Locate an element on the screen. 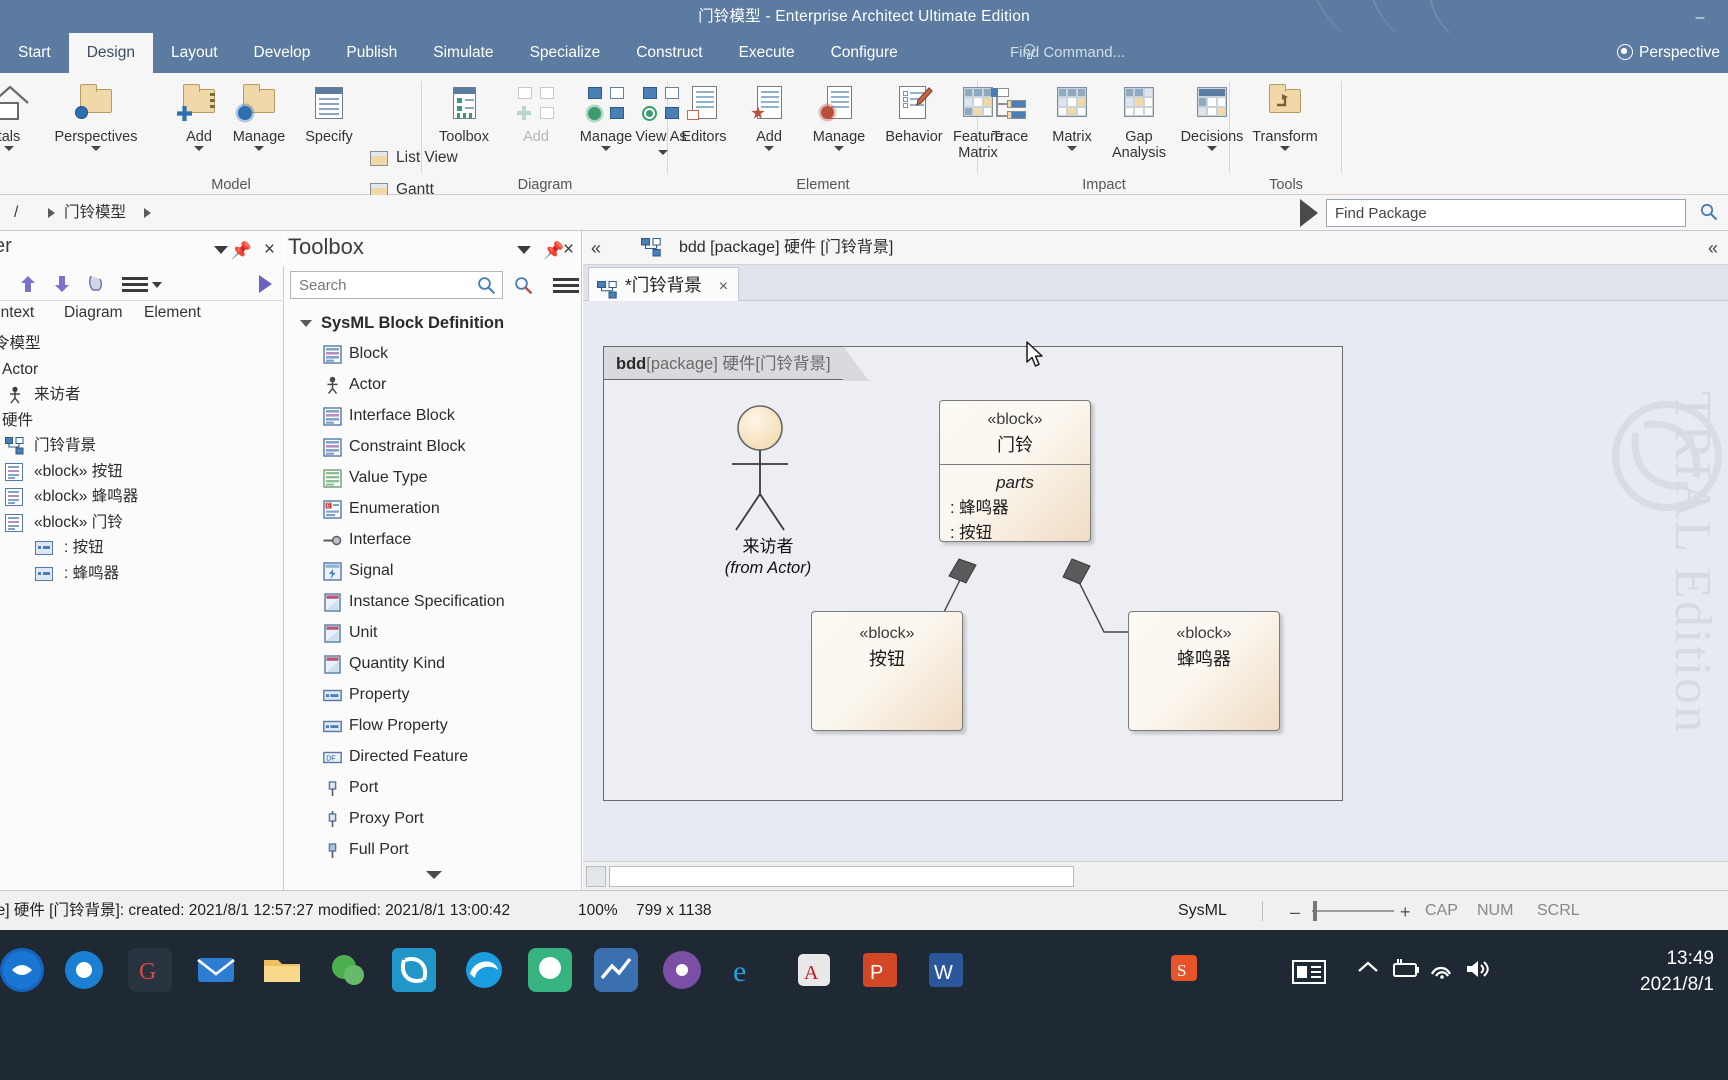  zoom-out-button: – is located at coordinates (1295, 912).